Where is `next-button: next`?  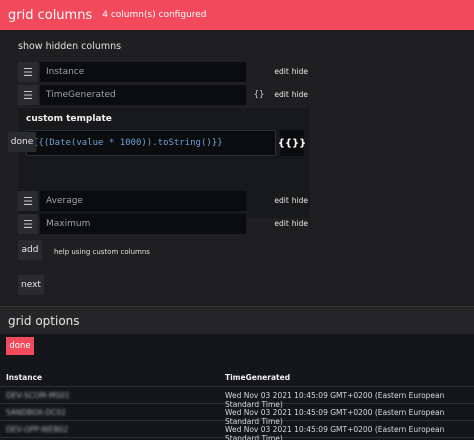
next-button: next is located at coordinates (31, 285).